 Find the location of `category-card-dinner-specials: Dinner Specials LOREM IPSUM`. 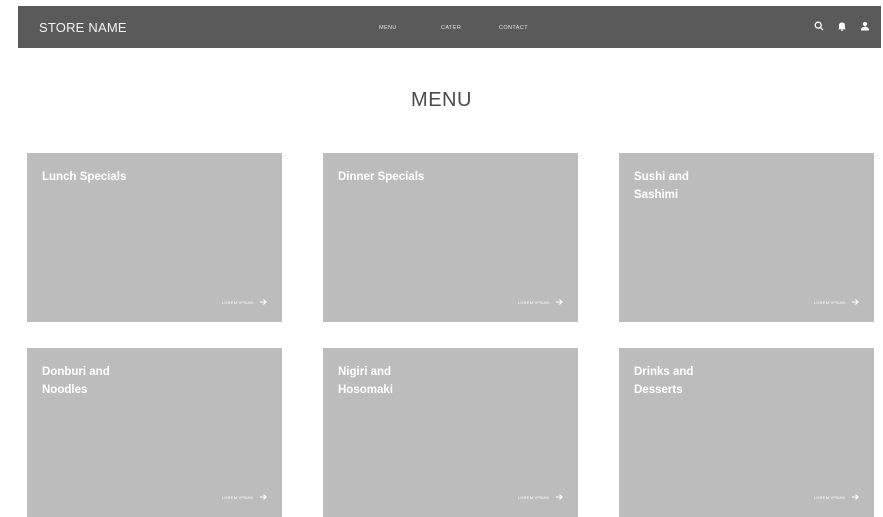

category-card-dinner-specials: Dinner Specials LOREM IPSUM is located at coordinates (450, 237).